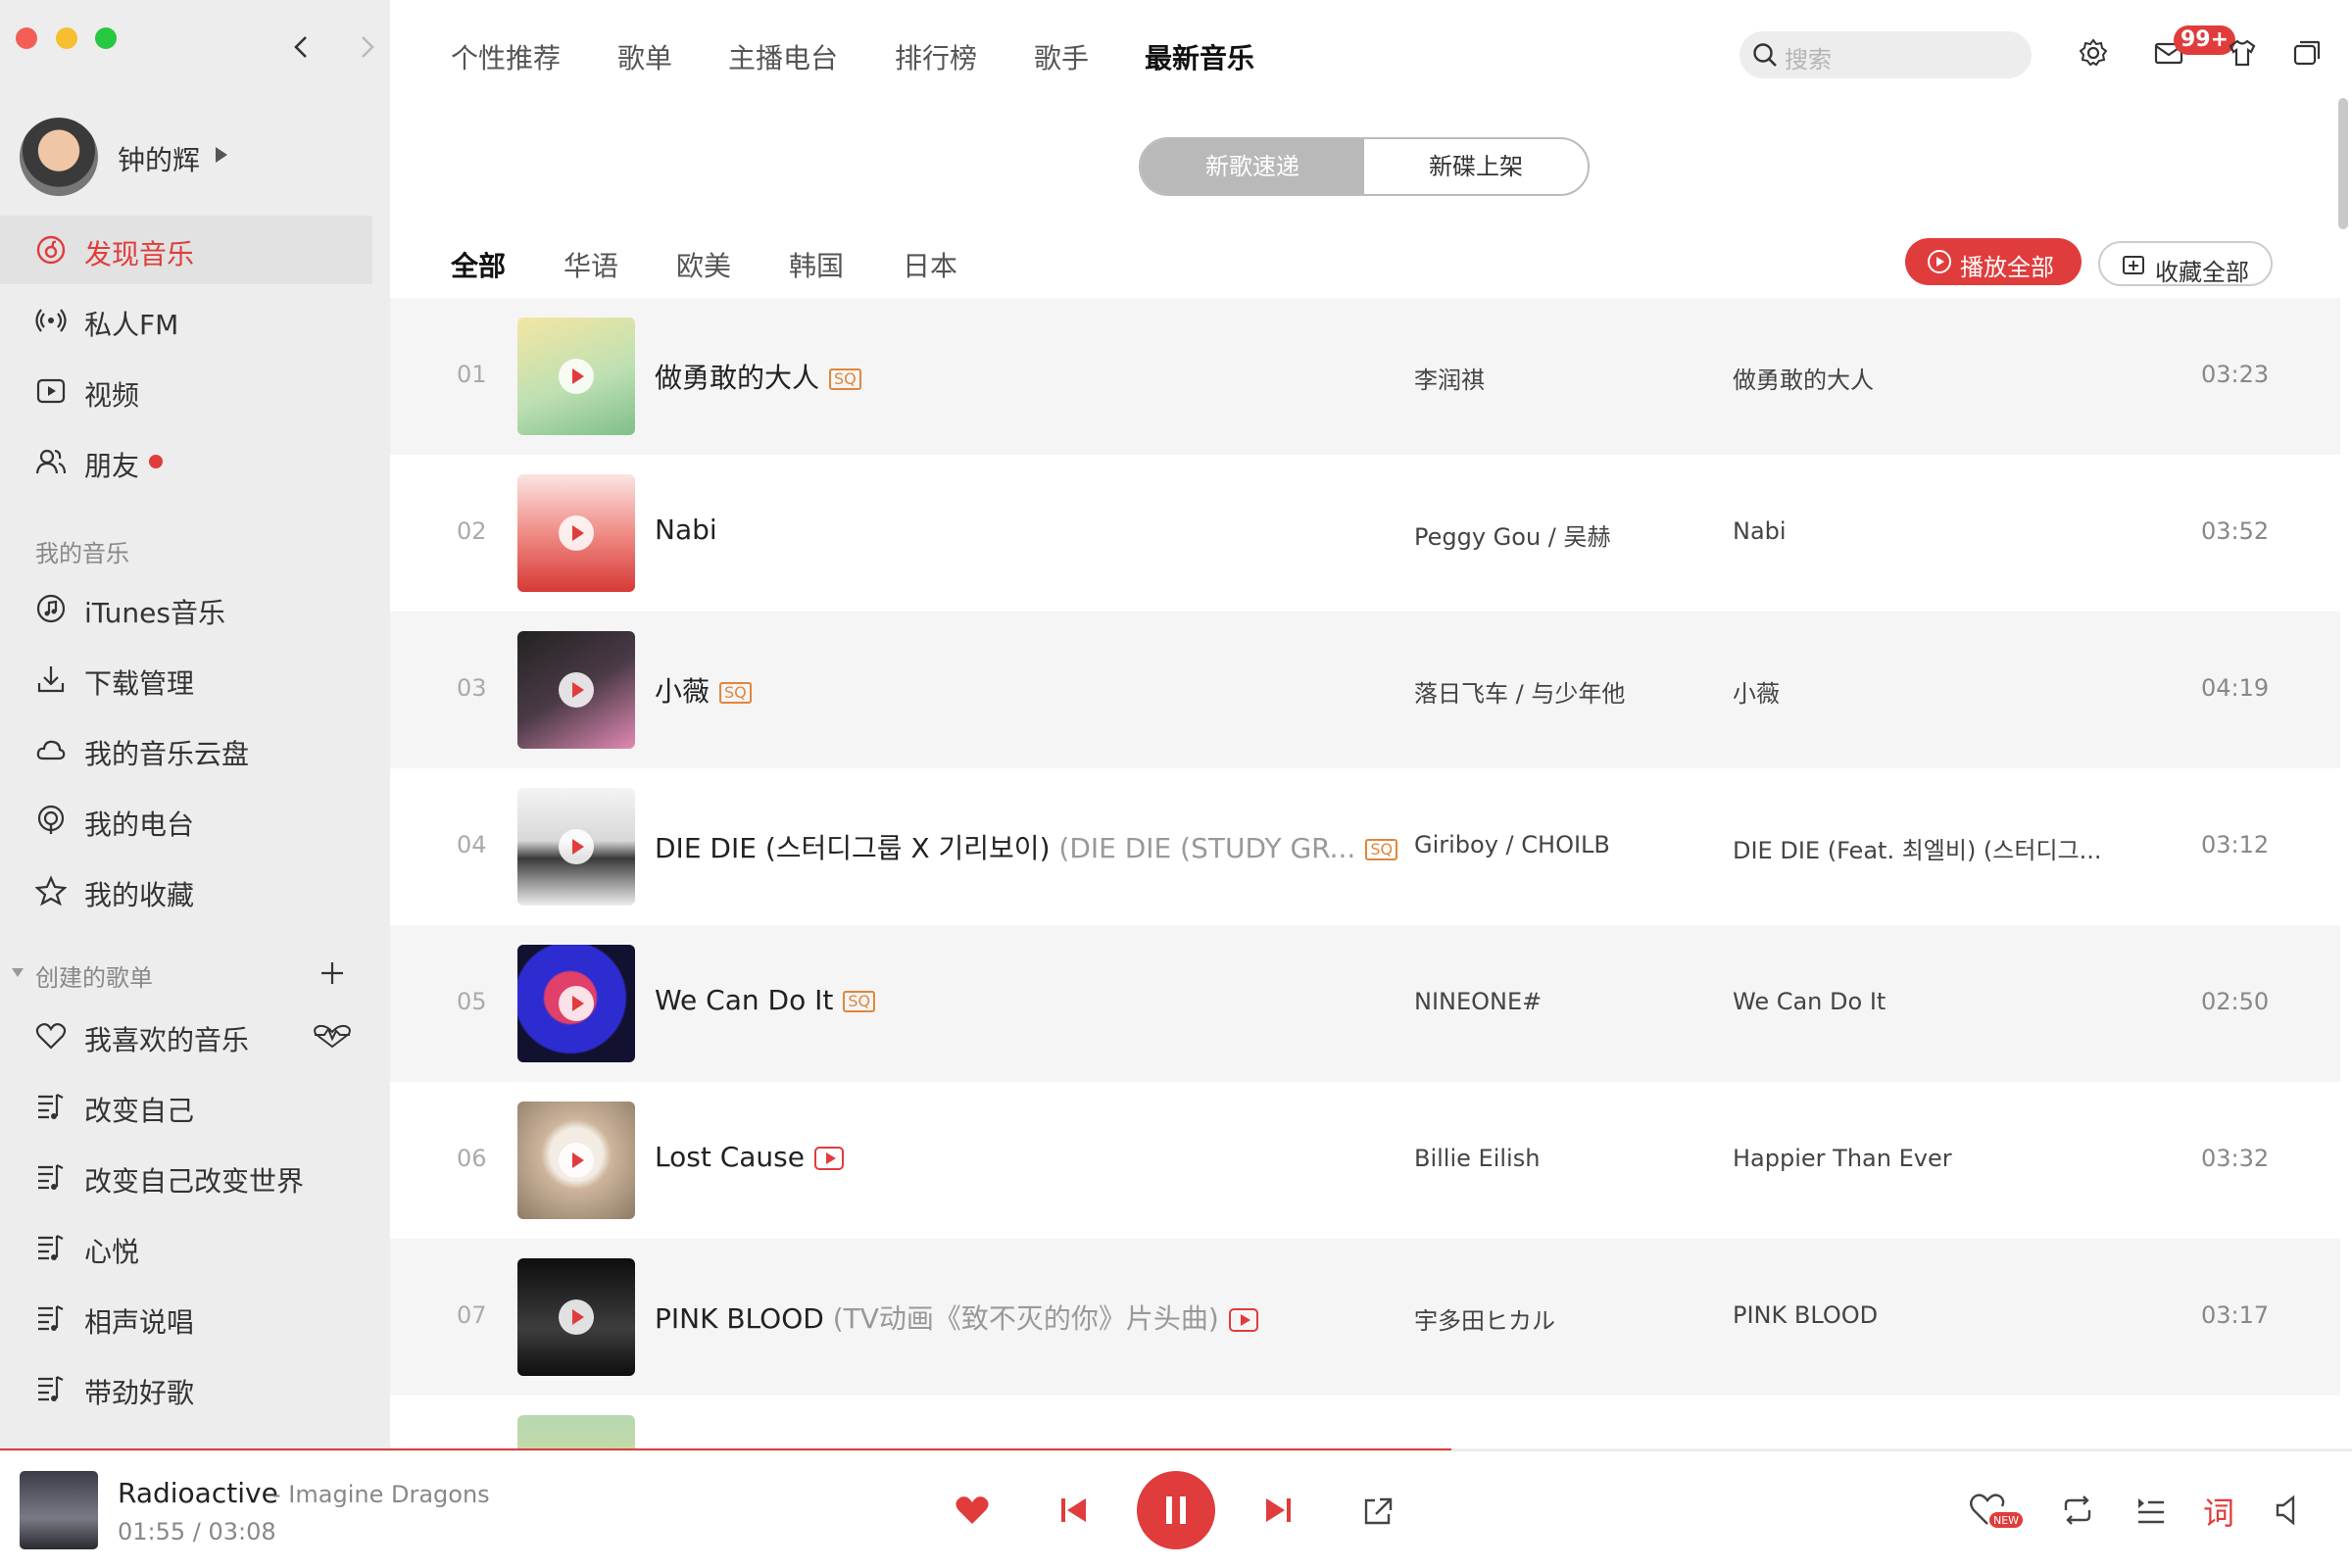 The width and height of the screenshot is (2352, 1568). I want to click on sidebar-item-discover: 发现音乐, so click(186, 250).